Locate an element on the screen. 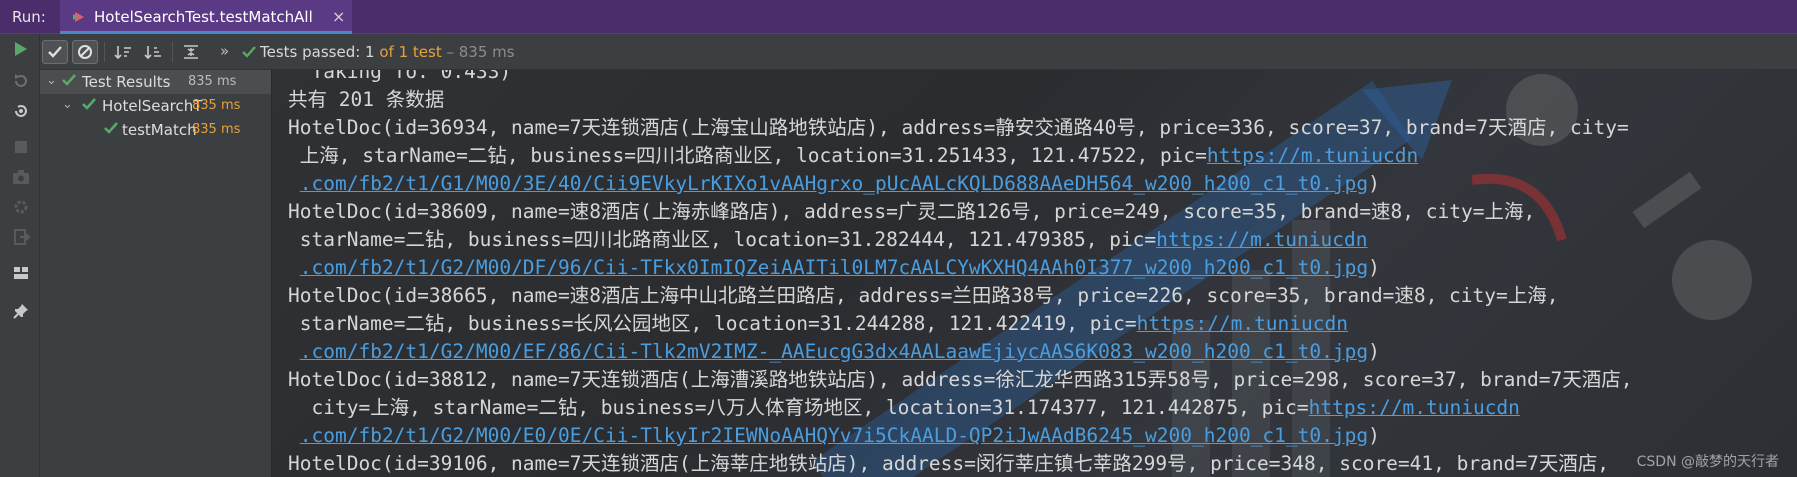 Image resolution: width=1797 pixels, height=477 pixels. settings-icon is located at coordinates (21, 207).